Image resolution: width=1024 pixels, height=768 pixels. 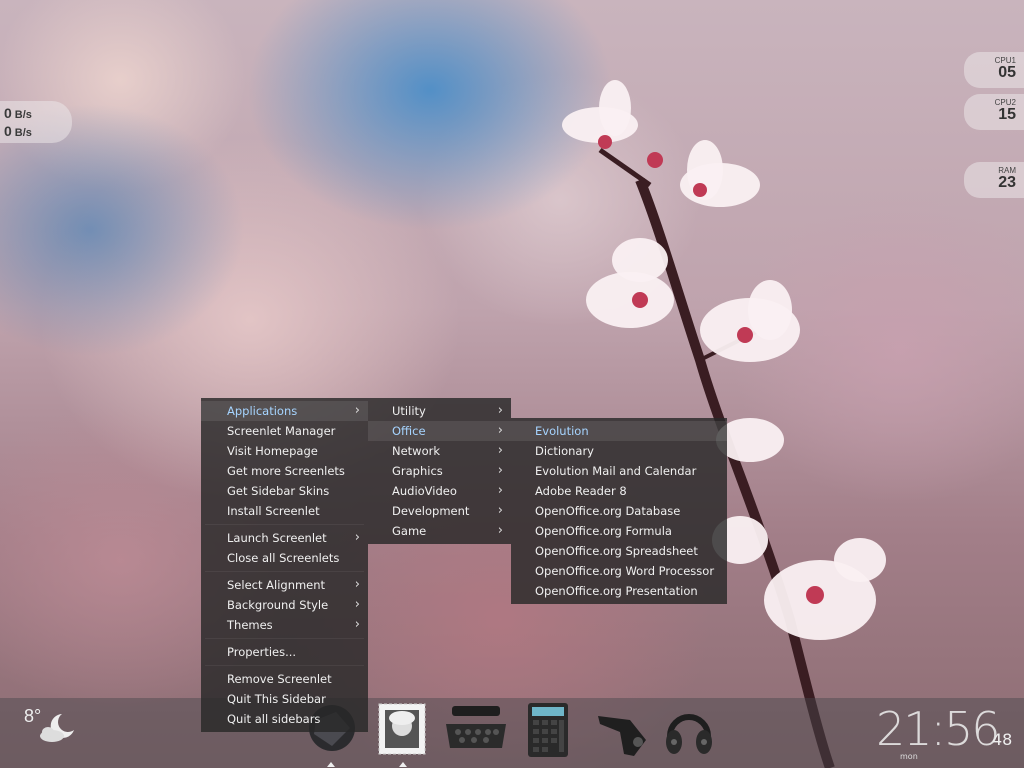 I want to click on app-item-dictionary: Dictionary, so click(x=619, y=451).